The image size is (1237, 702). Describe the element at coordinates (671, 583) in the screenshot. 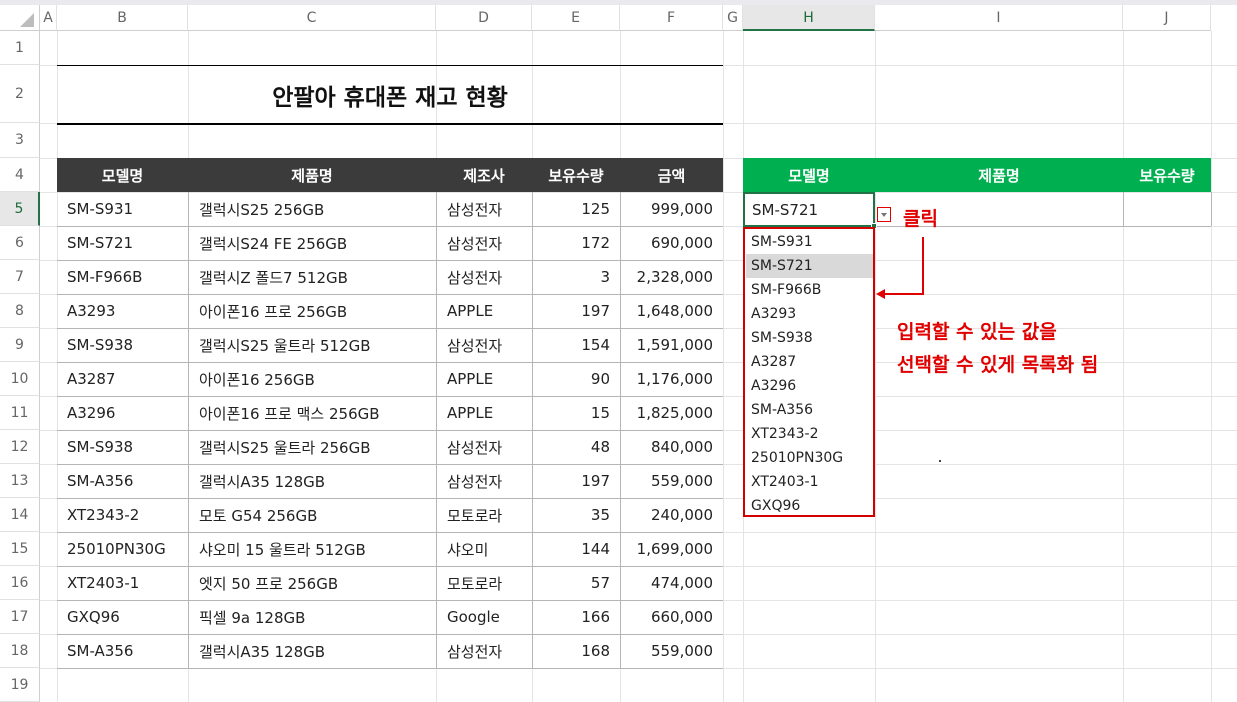

I see `table-cell: 474,000` at that location.